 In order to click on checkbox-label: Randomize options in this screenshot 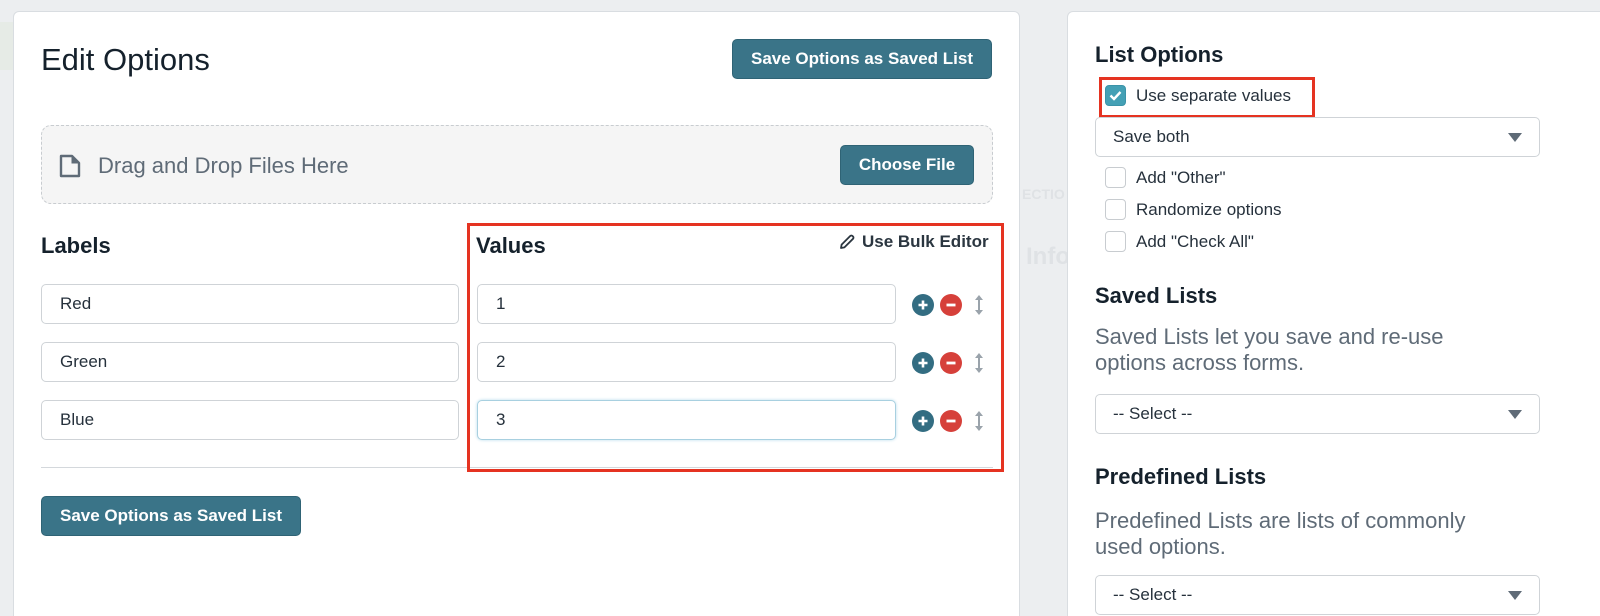, I will do `click(1209, 209)`.